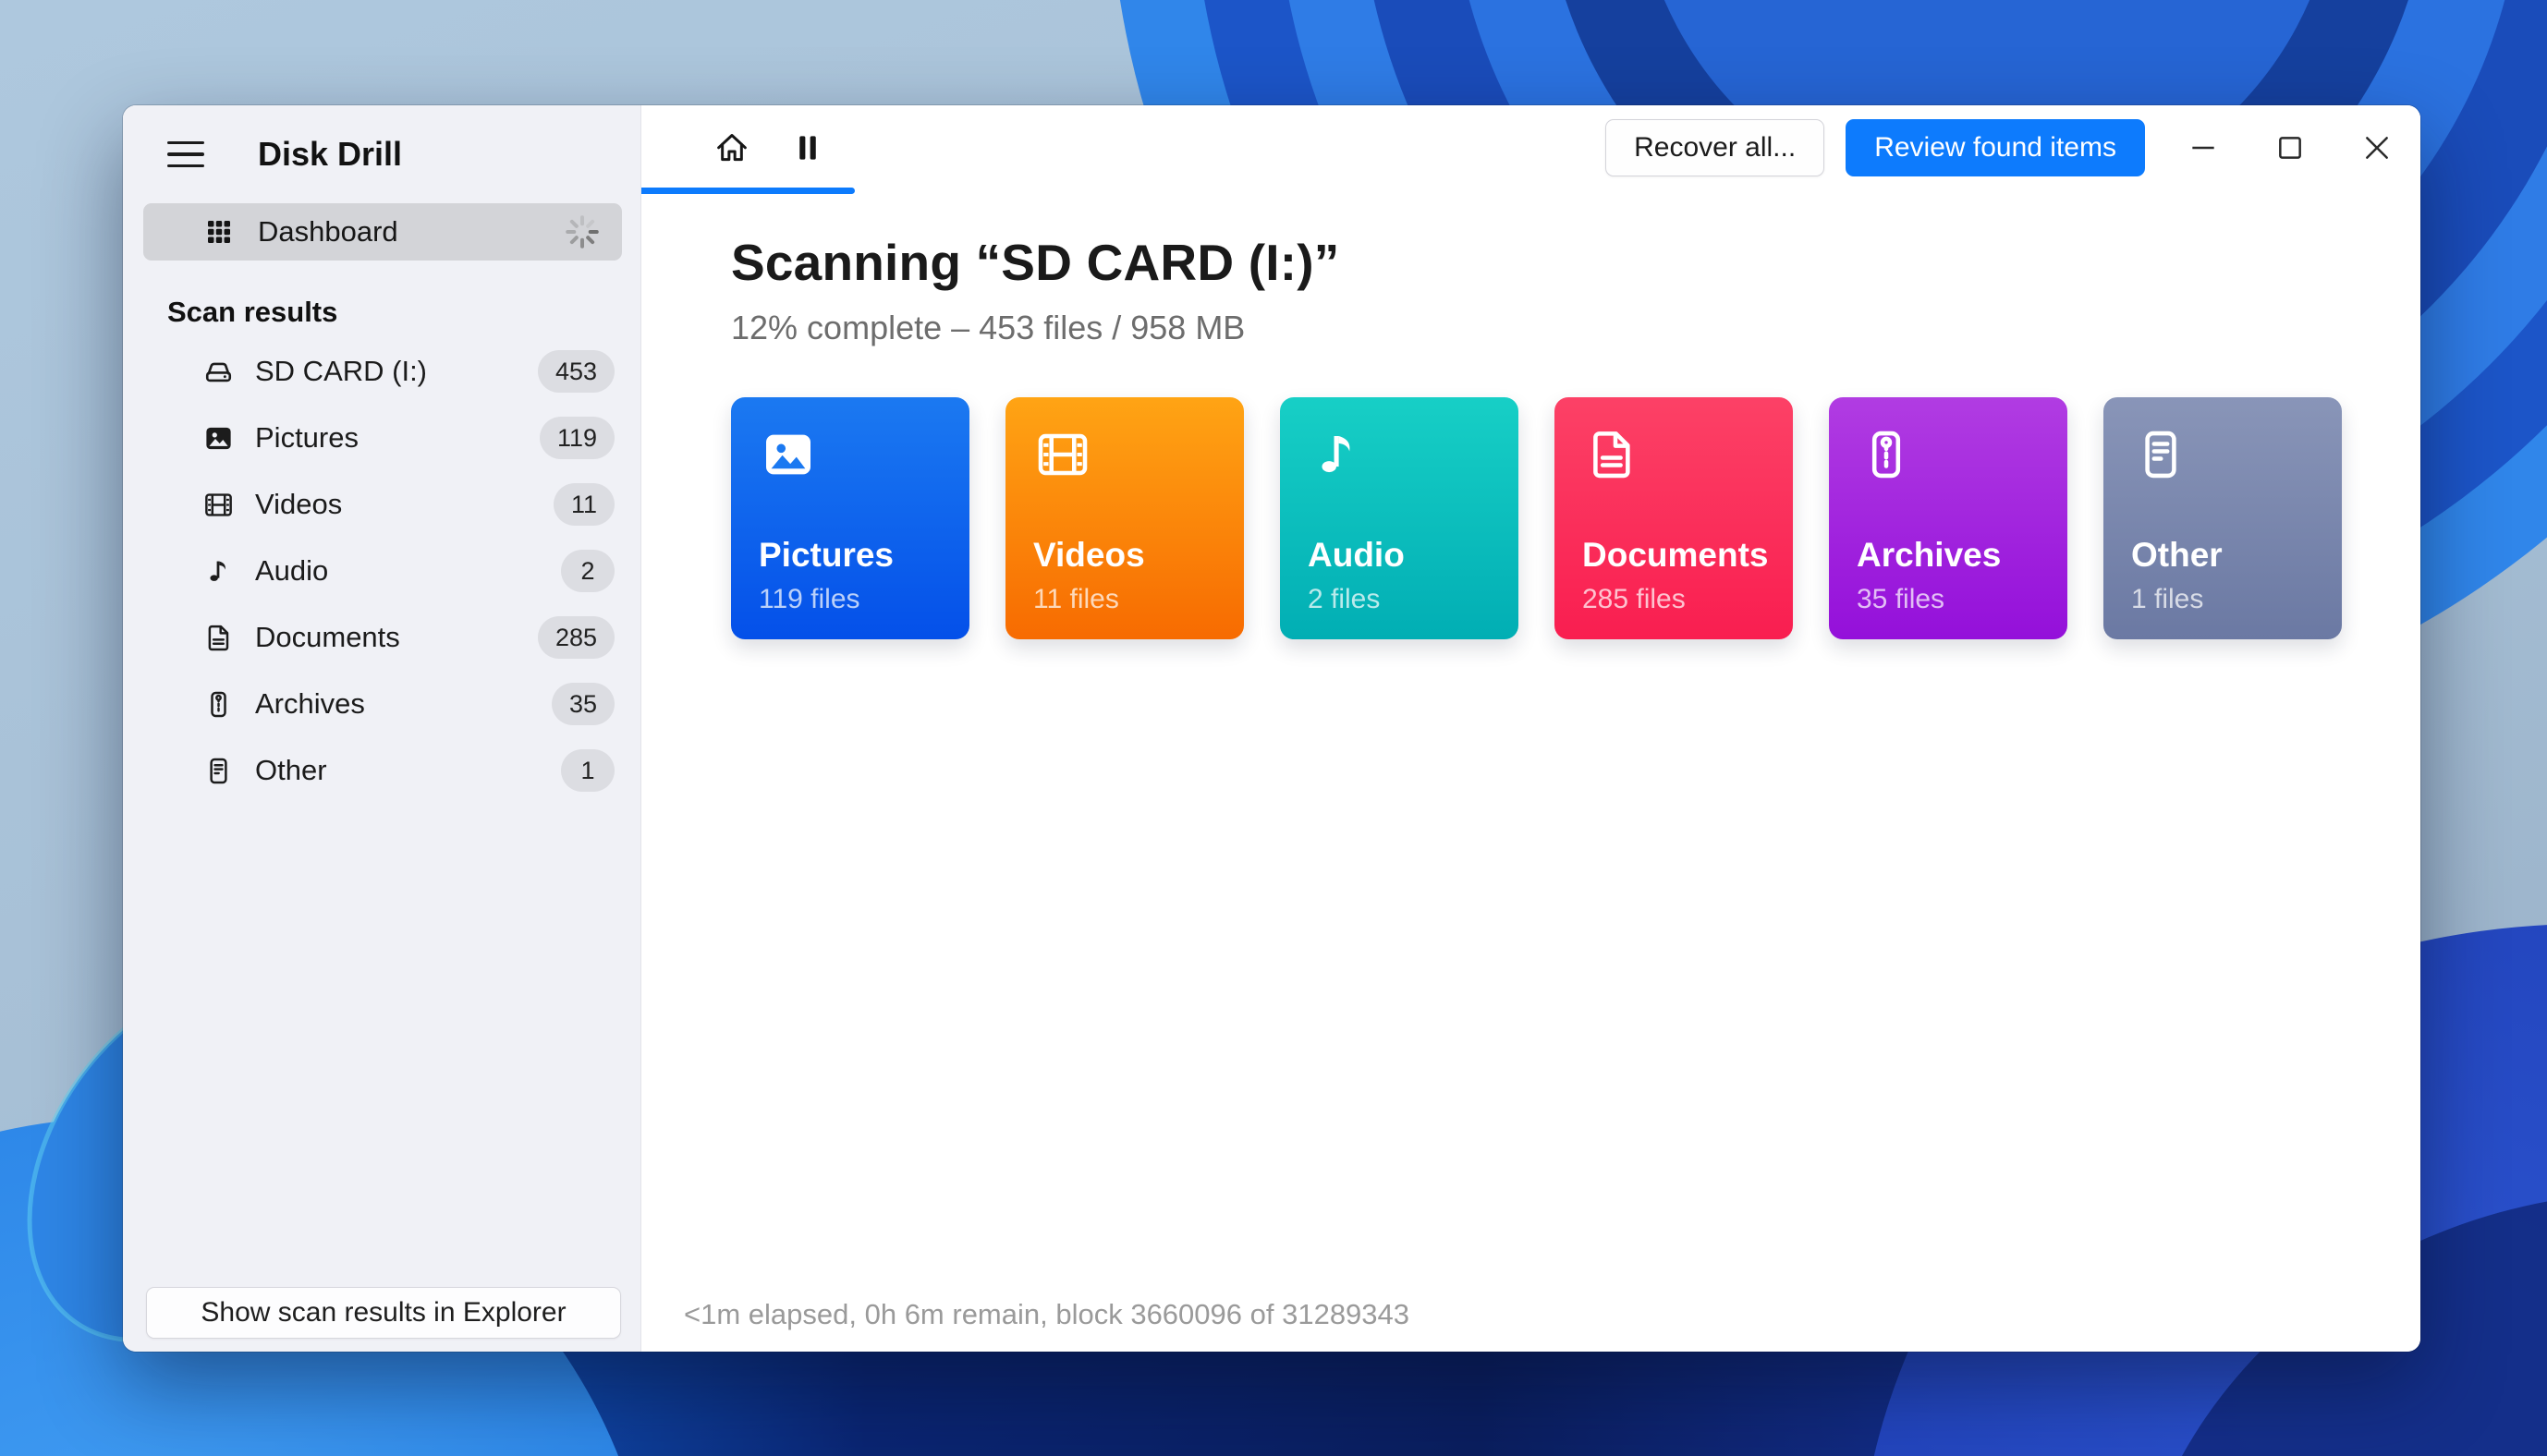 The width and height of the screenshot is (2547, 1456). I want to click on file-count-badge: 285, so click(576, 637).